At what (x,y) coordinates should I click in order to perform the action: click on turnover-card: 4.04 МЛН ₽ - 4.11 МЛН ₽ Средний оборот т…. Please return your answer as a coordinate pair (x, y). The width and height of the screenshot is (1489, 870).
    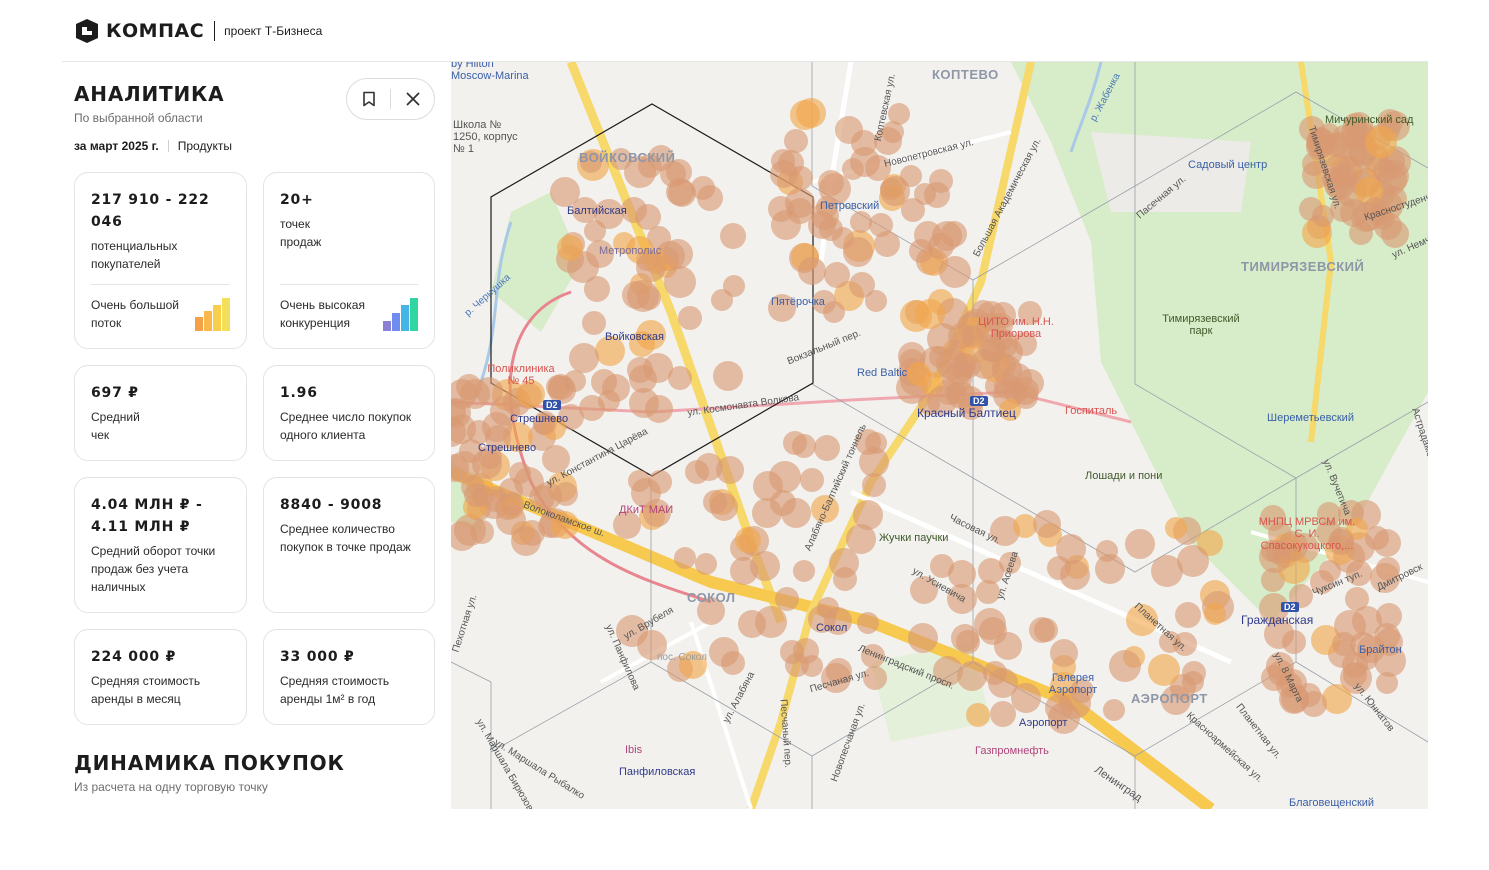
    Looking at the image, I should click on (160, 545).